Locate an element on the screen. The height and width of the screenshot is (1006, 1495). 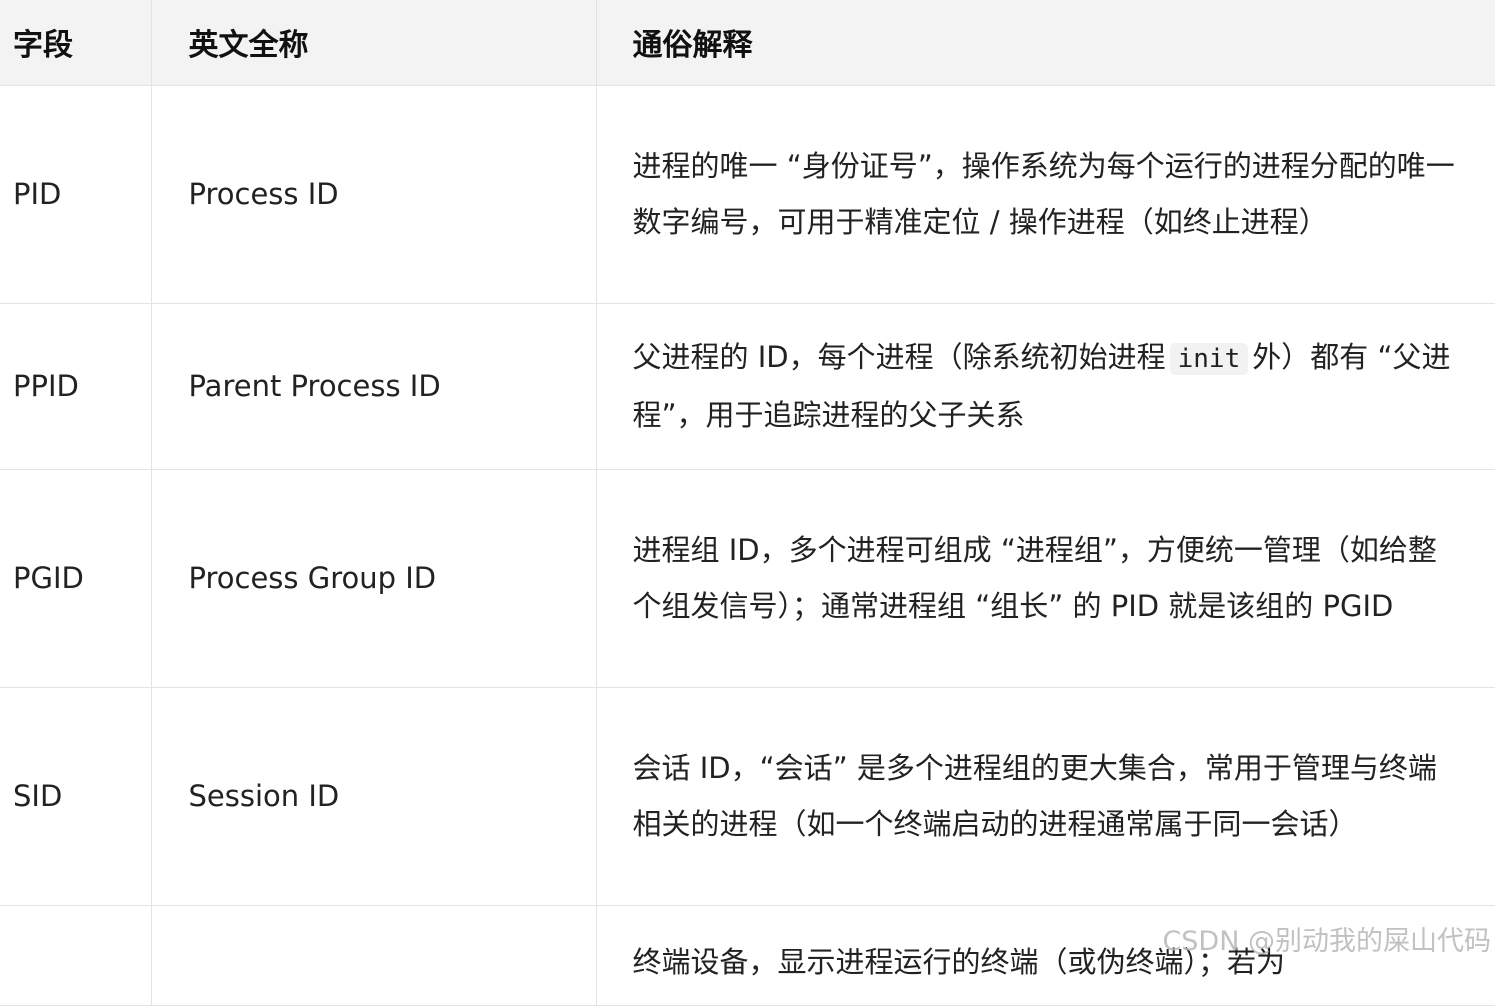
field-cell: PID is located at coordinates (76, 194).